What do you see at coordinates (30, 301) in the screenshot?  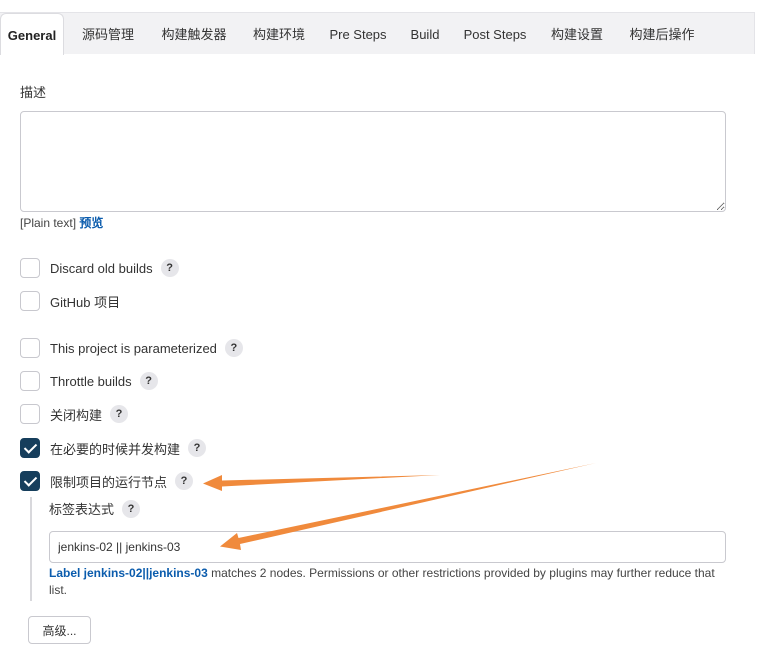 I see `github-project-checkbox` at bounding box center [30, 301].